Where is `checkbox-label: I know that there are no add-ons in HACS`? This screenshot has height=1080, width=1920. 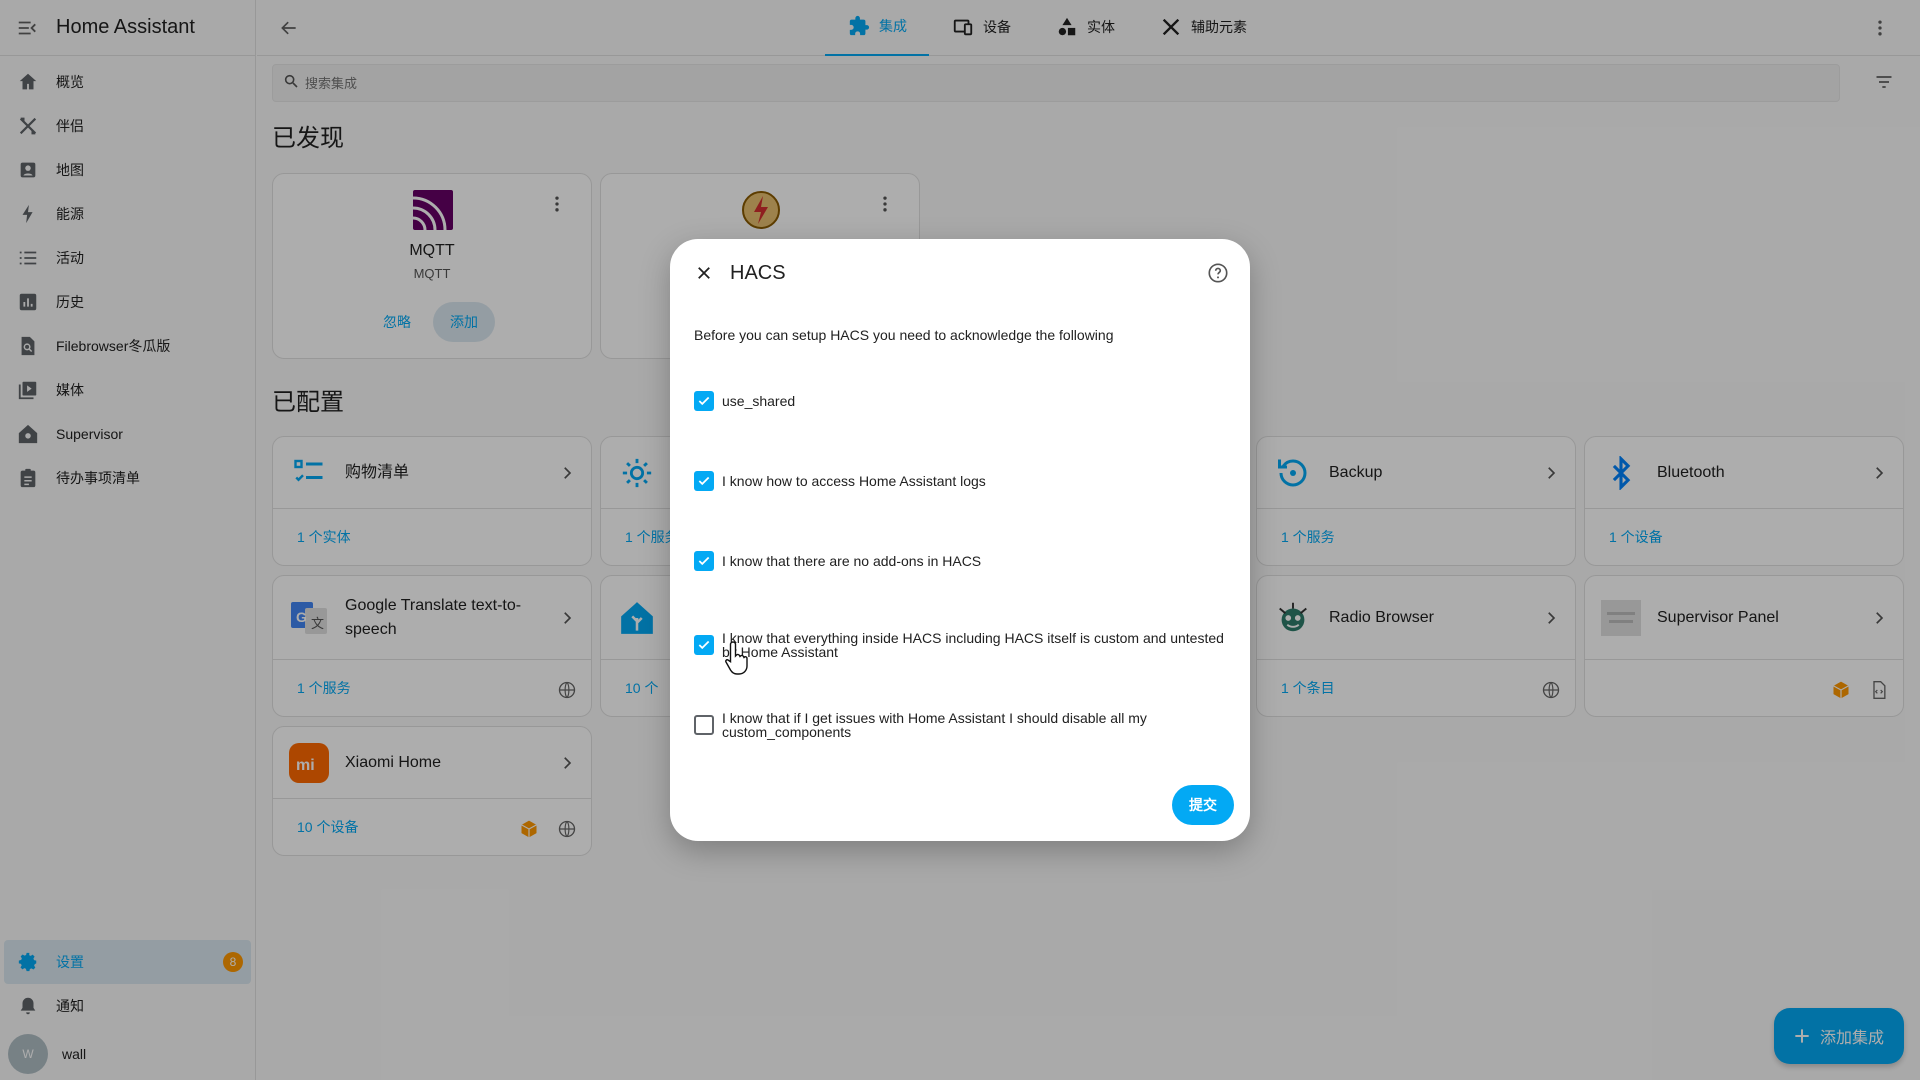
checkbox-label: I know that there are no add-ons in HACS is located at coordinates (852, 561).